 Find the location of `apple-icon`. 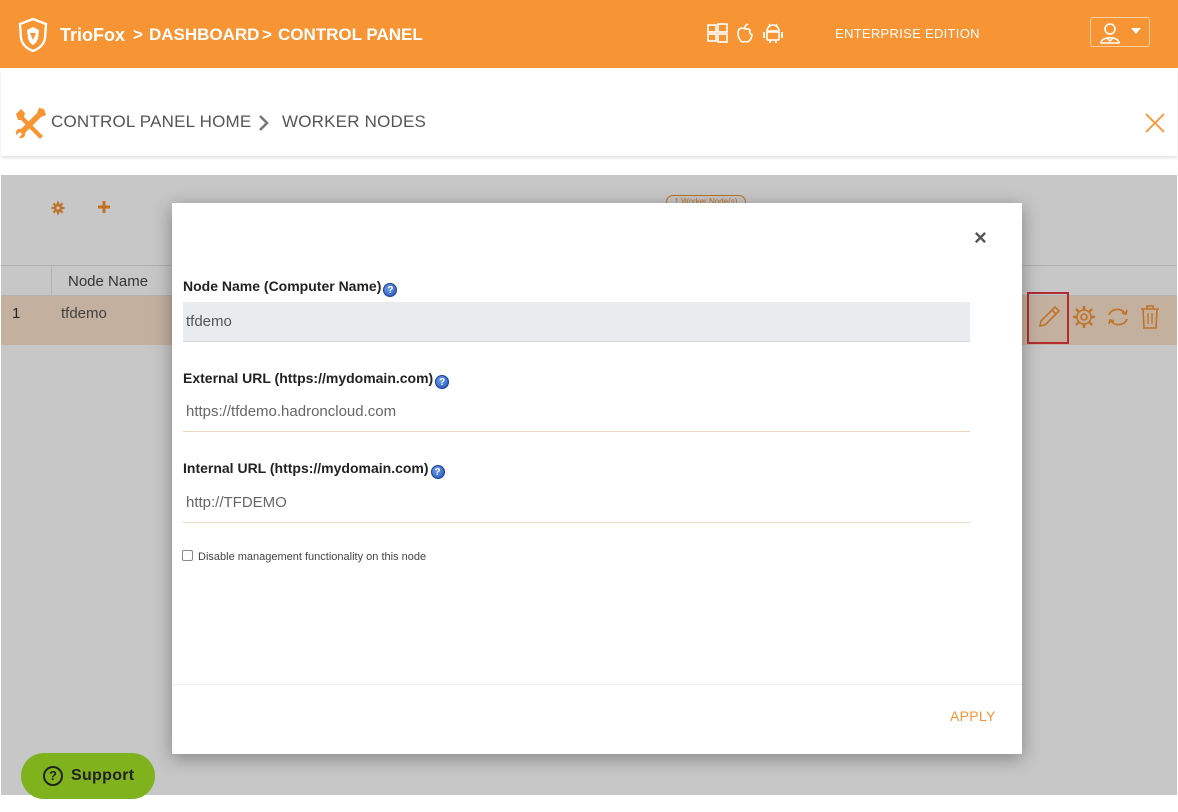

apple-icon is located at coordinates (745, 33).